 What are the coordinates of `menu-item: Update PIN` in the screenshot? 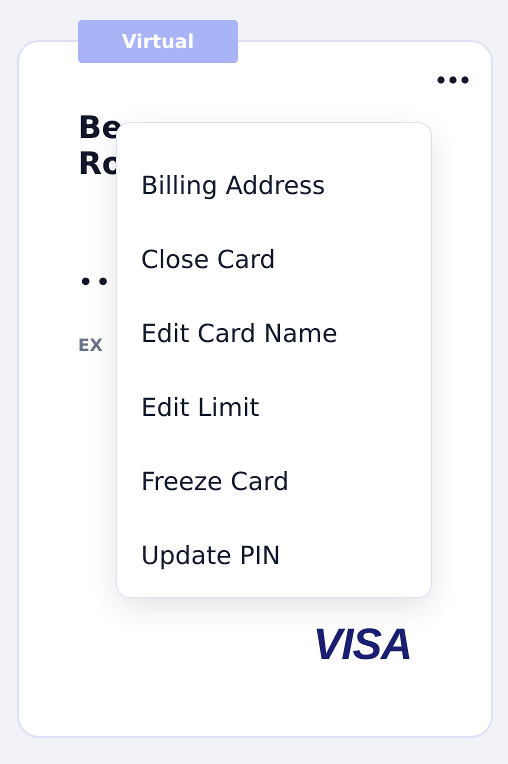 It's located at (211, 556).